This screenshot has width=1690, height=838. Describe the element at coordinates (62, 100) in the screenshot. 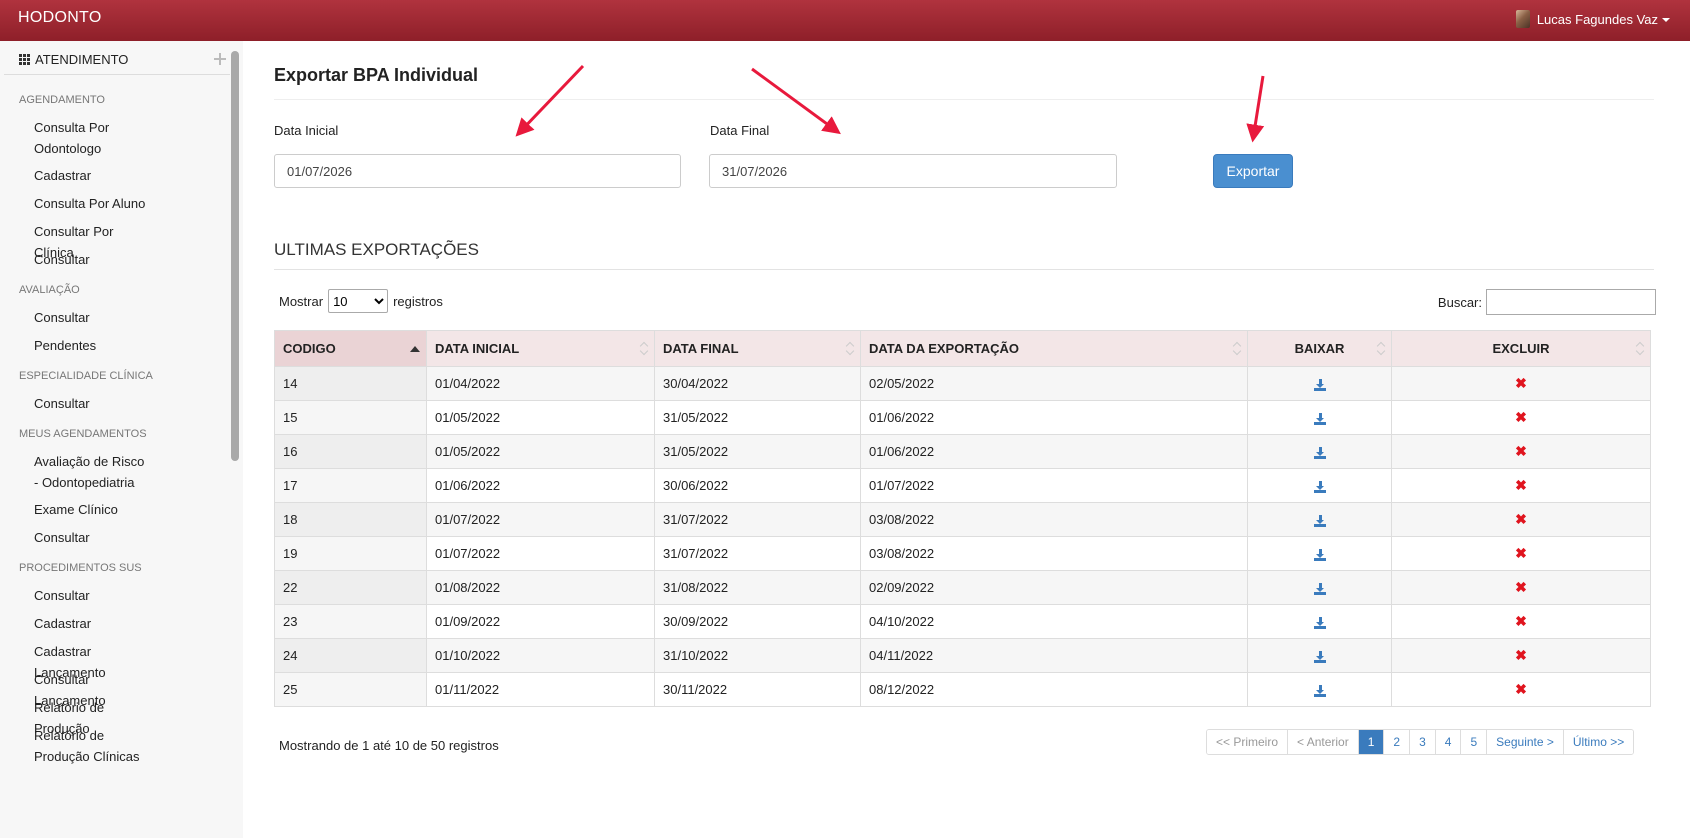

I see `sidebar-section-title: AGENDAMENTO` at that location.